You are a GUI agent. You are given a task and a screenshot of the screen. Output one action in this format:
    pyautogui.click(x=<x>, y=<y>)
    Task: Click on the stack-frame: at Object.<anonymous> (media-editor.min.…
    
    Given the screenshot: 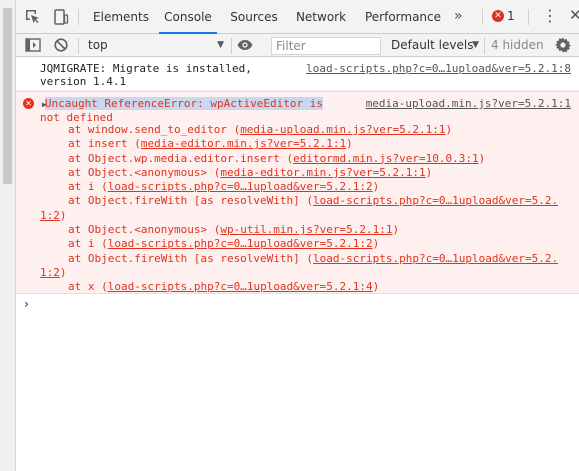 What is the action you would take?
    pyautogui.click(x=305, y=173)
    